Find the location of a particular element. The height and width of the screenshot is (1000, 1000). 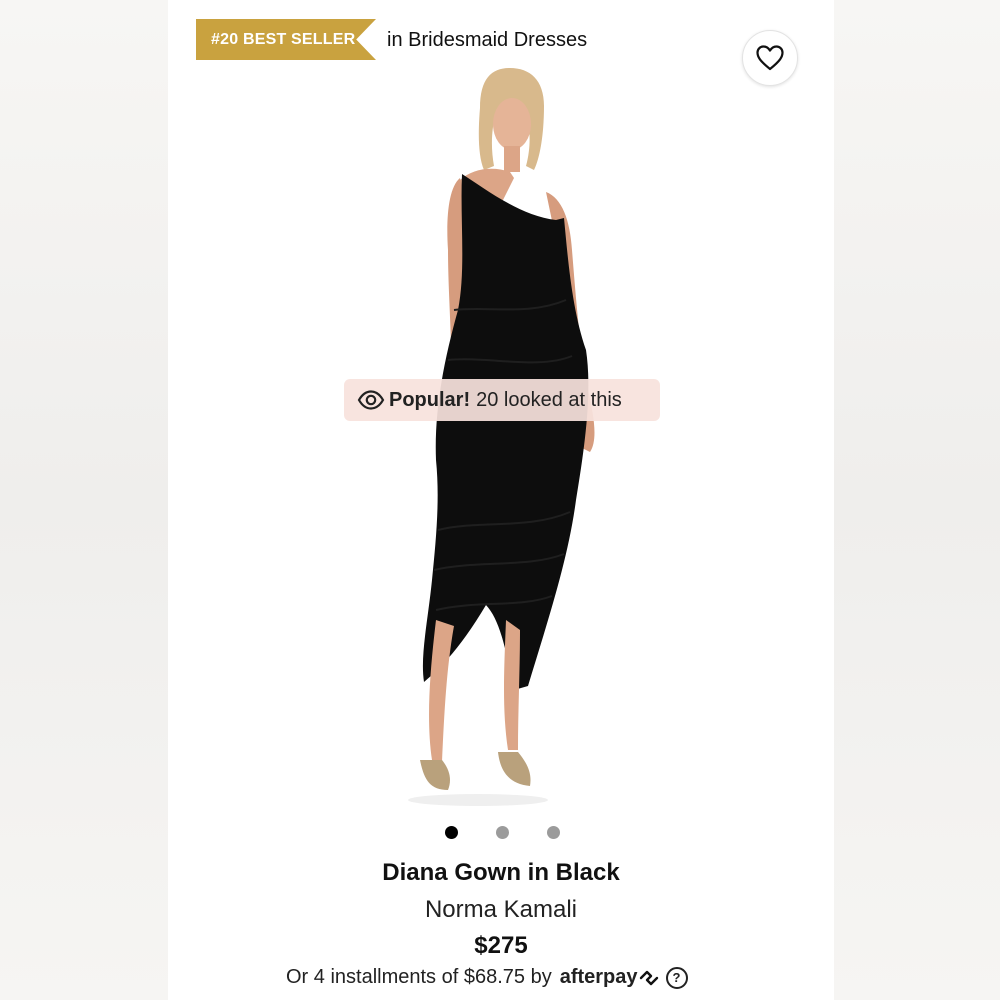

question-circle-icon: ? is located at coordinates (676, 977).